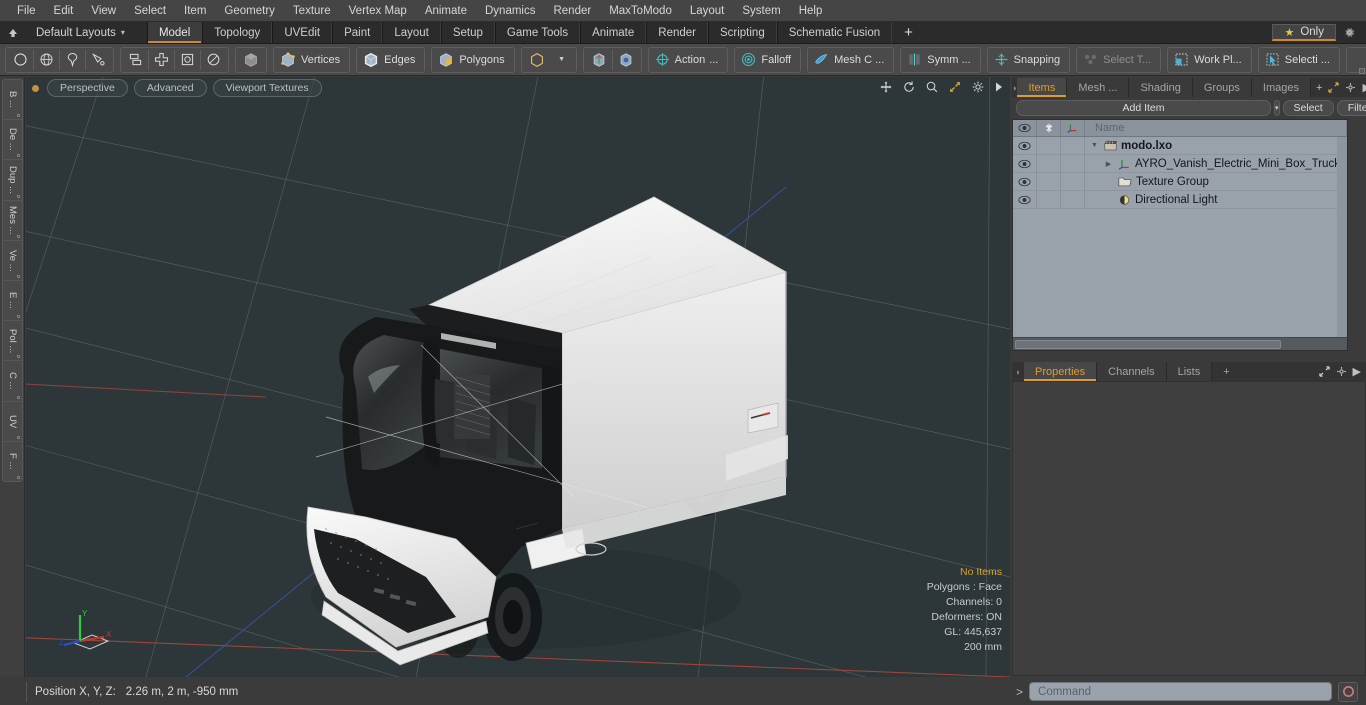  What do you see at coordinates (1319, 88) in the screenshot?
I see `plus-icon: +` at bounding box center [1319, 88].